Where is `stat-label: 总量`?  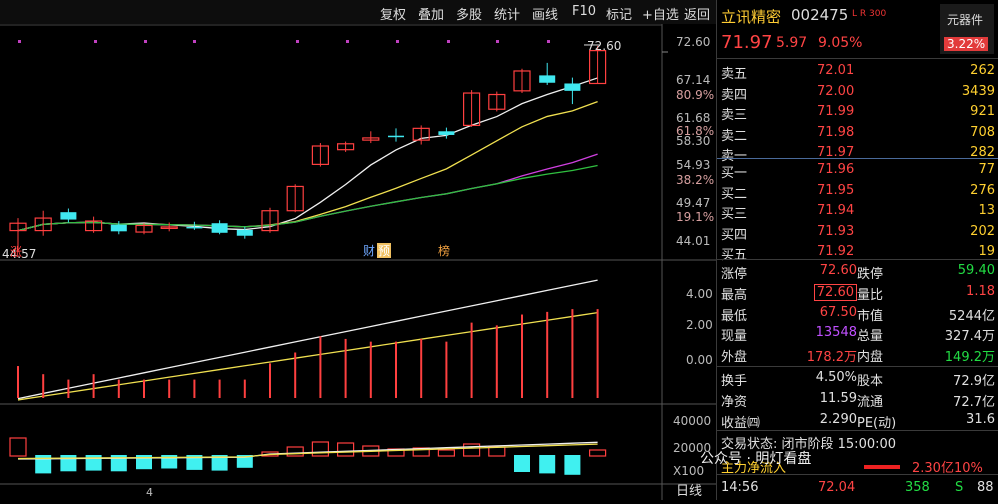 stat-label: 总量 is located at coordinates (870, 337).